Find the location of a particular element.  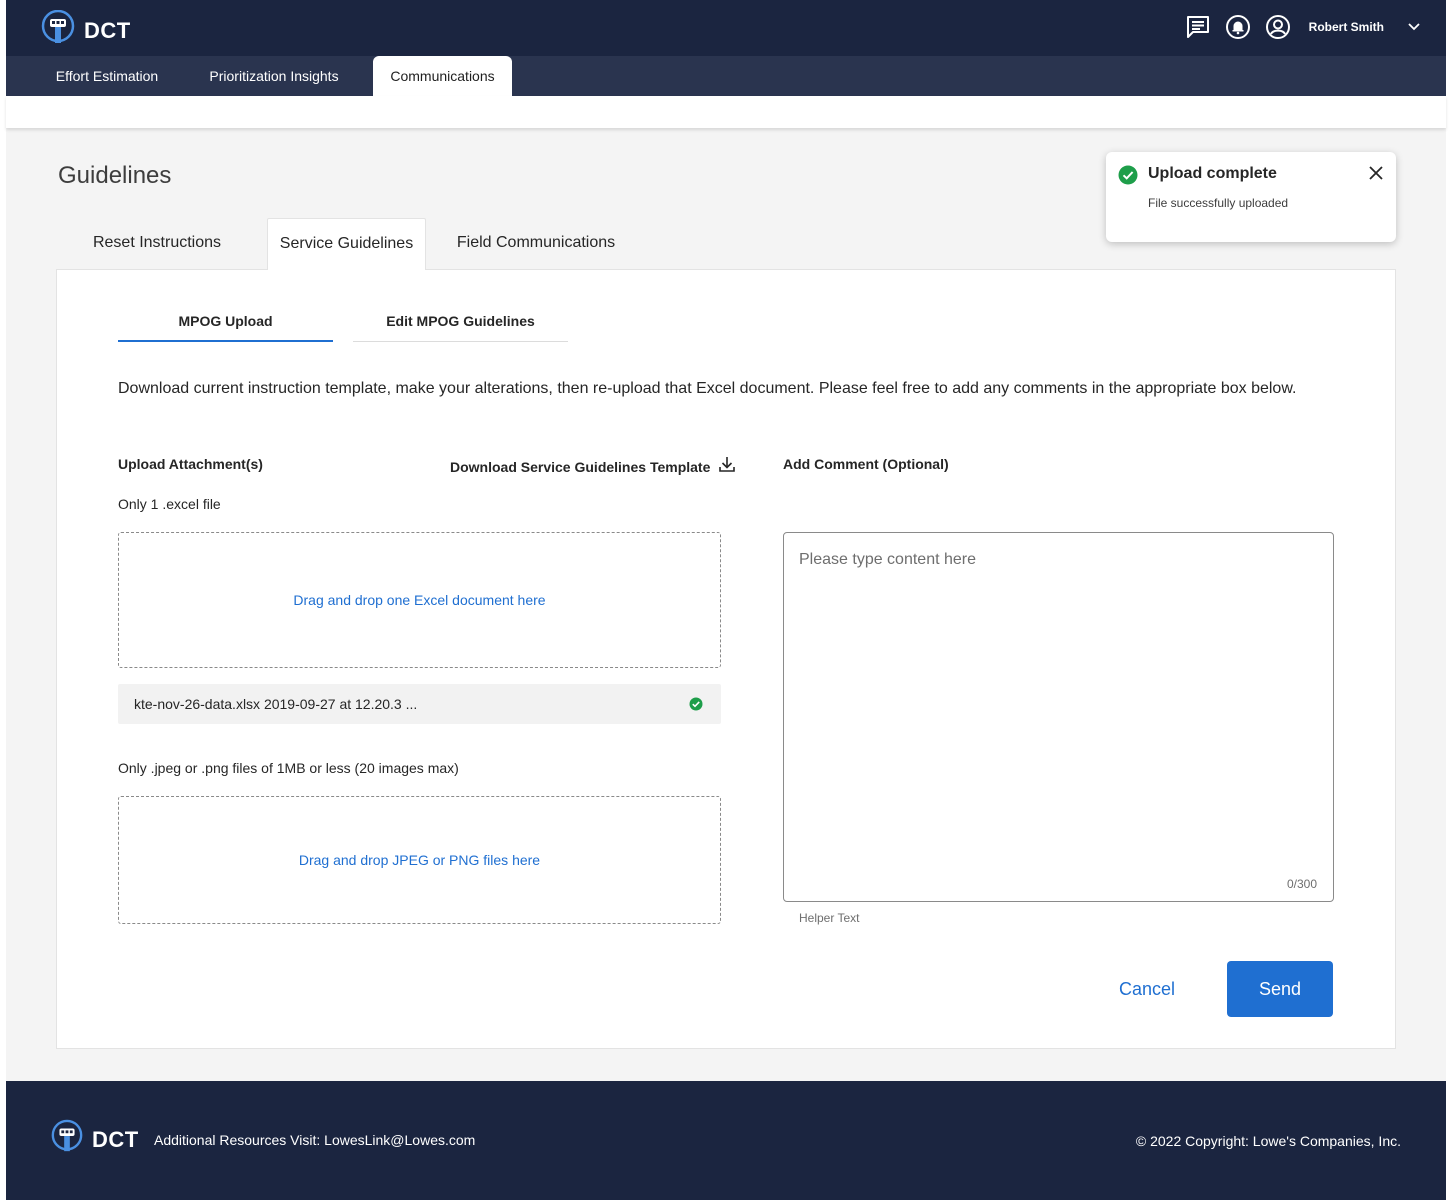

send-button: Send is located at coordinates (1280, 989).